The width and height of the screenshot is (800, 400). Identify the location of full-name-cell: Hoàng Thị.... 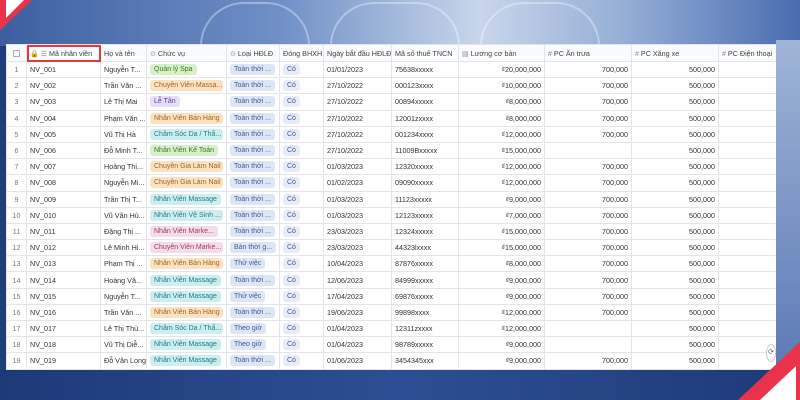
(123, 167).